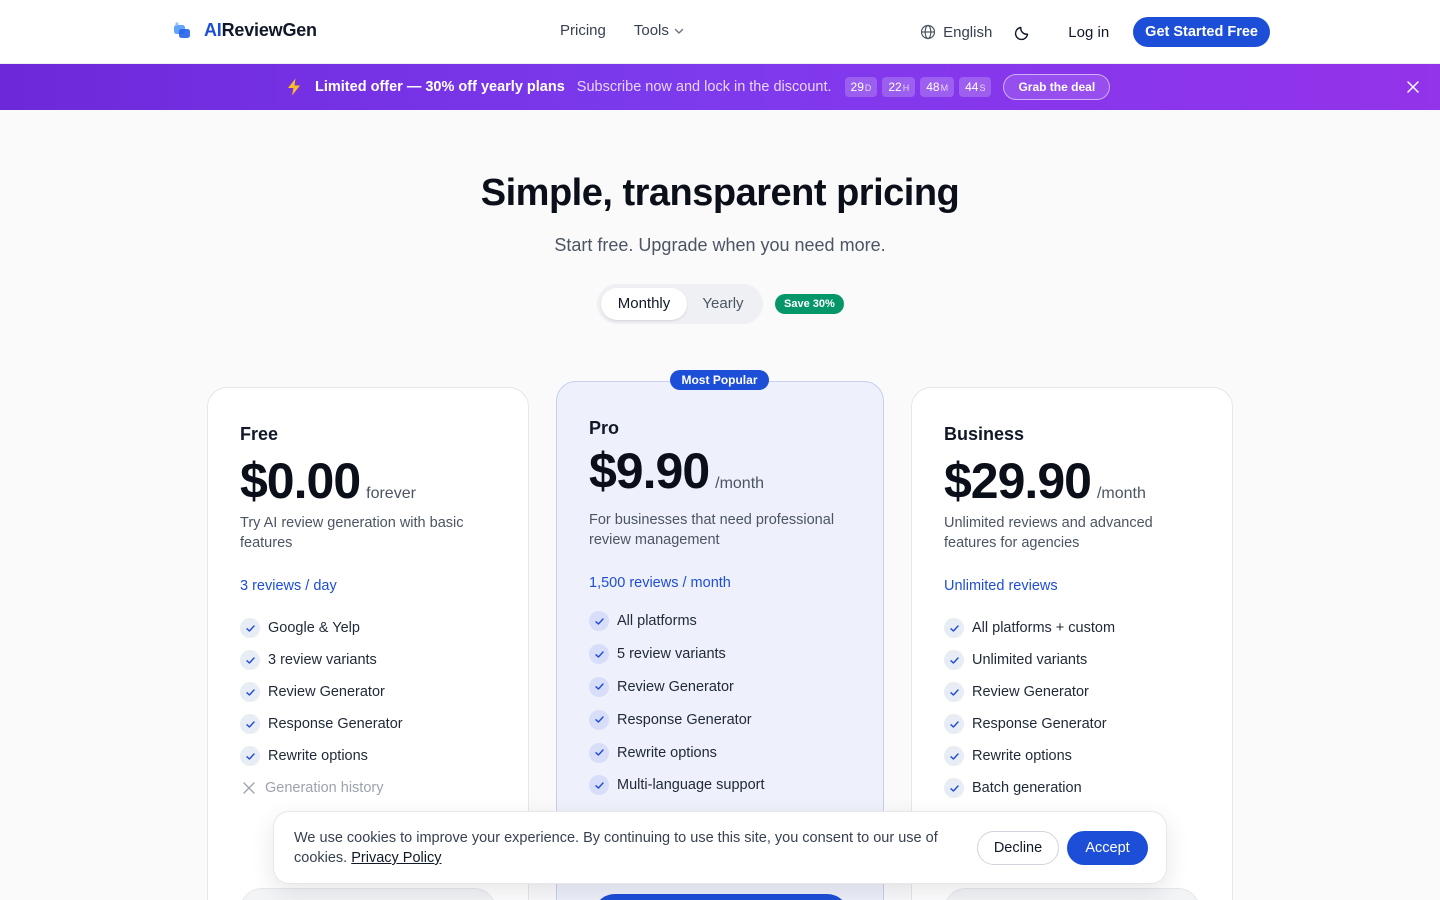 Image resolution: width=1440 pixels, height=900 pixels. Describe the element at coordinates (622, 30) in the screenshot. I see `main-nav: Pricing Tools` at that location.